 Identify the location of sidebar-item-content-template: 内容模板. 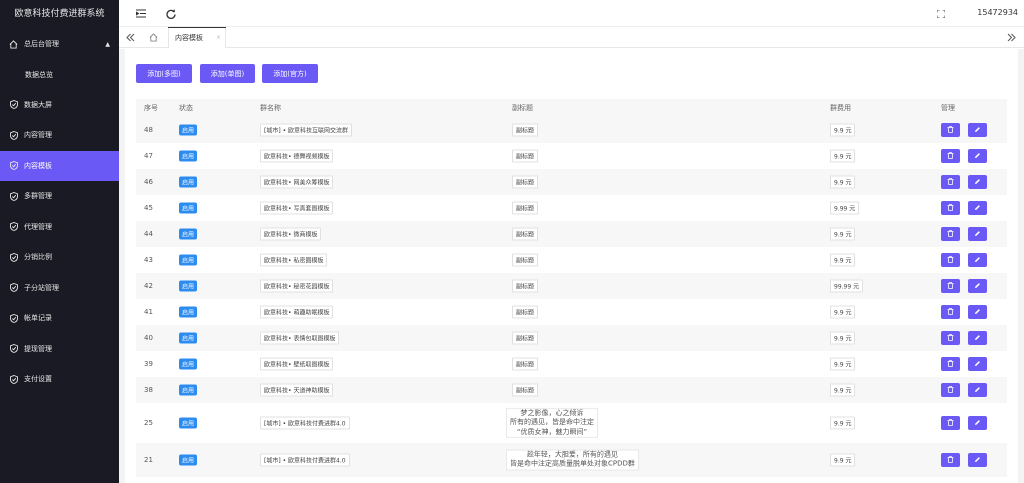
(59, 165).